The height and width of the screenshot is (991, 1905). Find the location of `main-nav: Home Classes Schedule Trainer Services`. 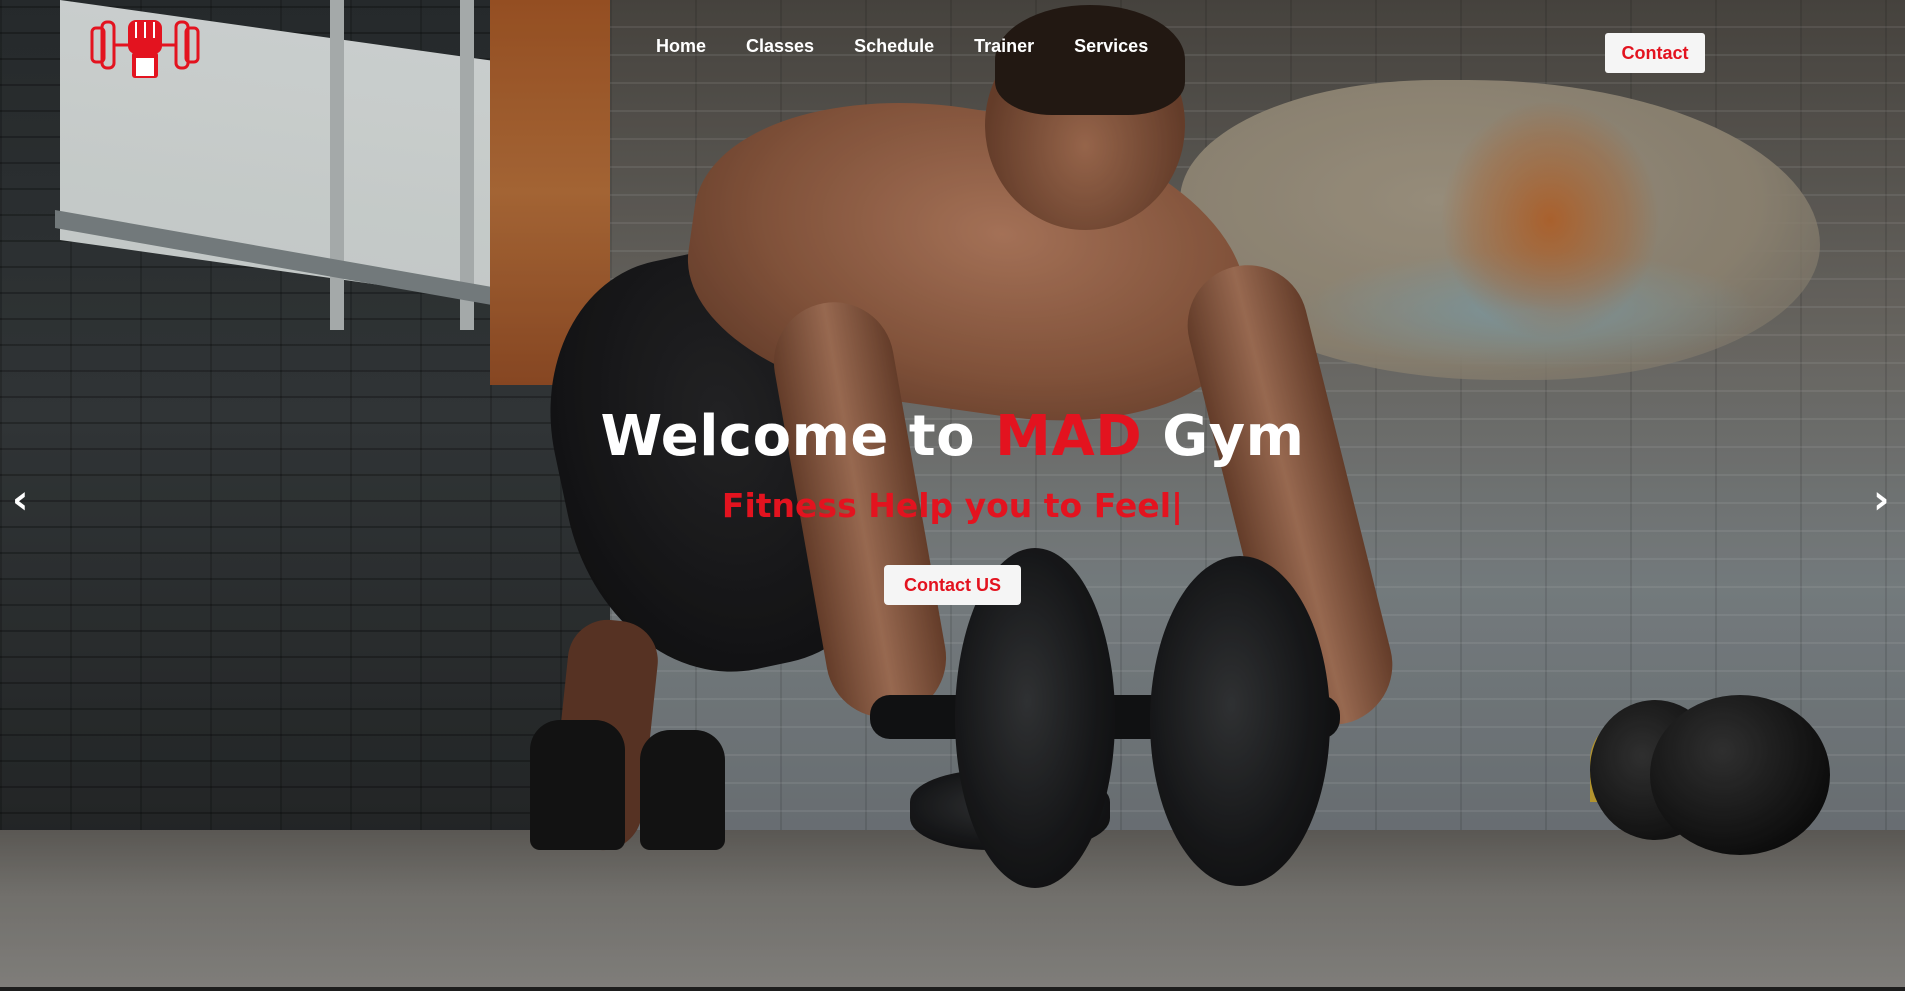

main-nav: Home Classes Schedule Trainer Services is located at coordinates (922, 46).